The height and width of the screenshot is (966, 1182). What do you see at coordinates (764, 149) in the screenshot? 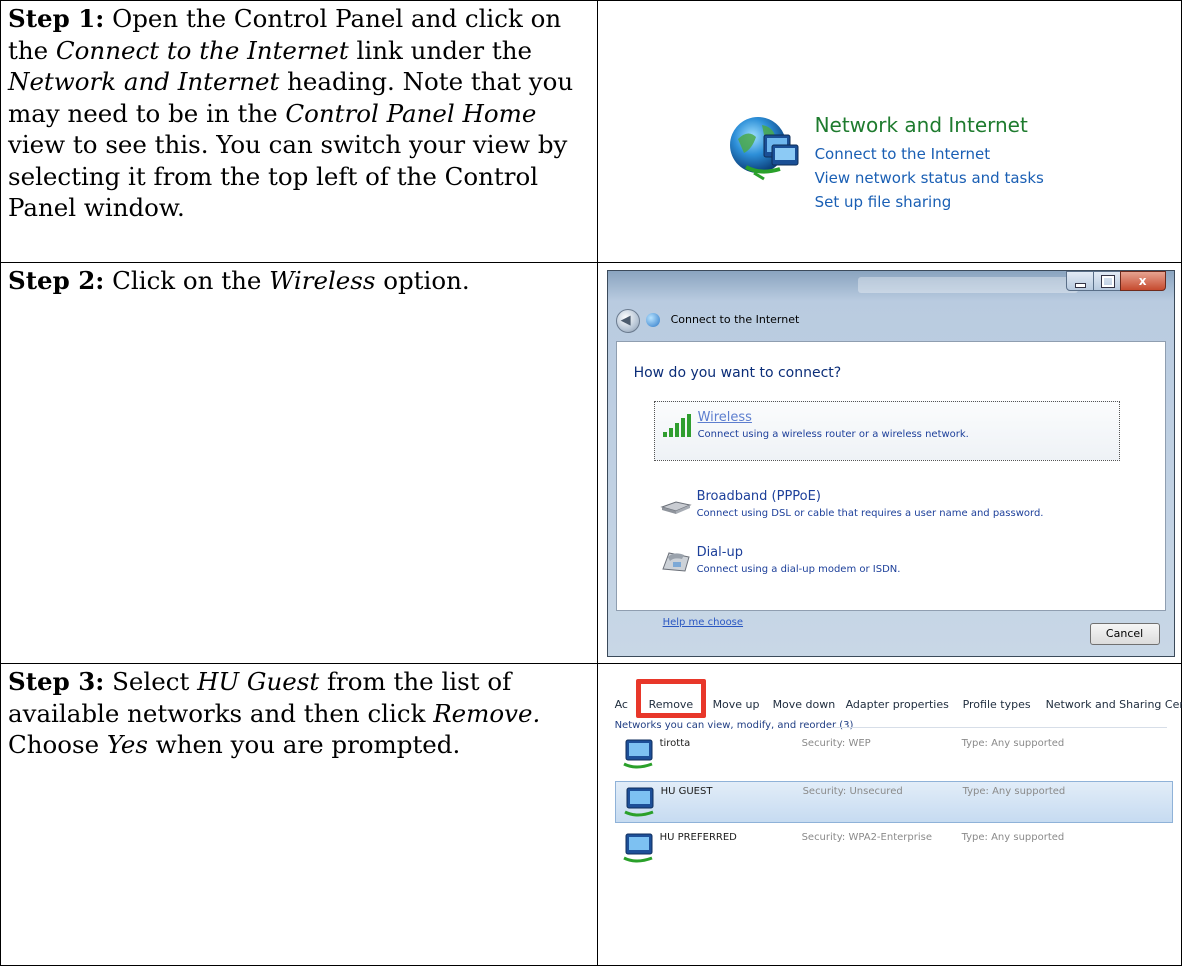
I see `network-globe-icon` at bounding box center [764, 149].